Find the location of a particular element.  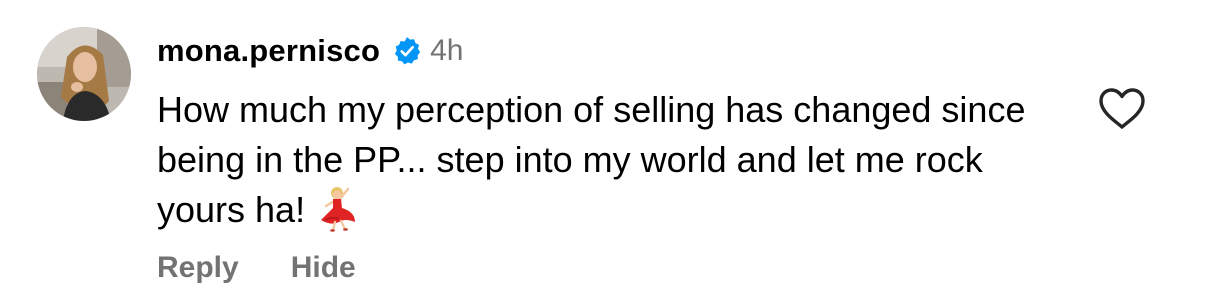

username: mona.pernisco is located at coordinates (268, 51).